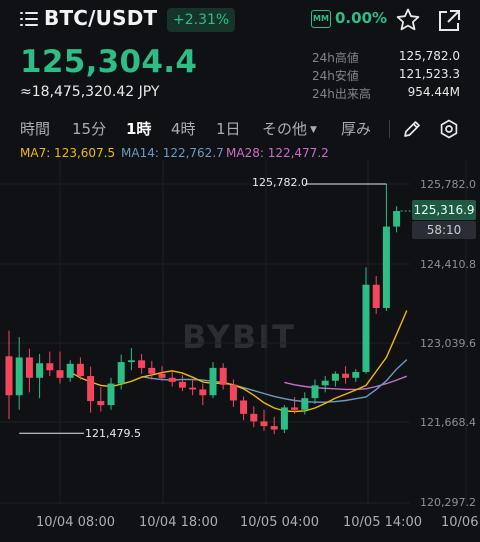 The width and height of the screenshot is (480, 542). I want to click on mm-badge: MM, so click(321, 19).